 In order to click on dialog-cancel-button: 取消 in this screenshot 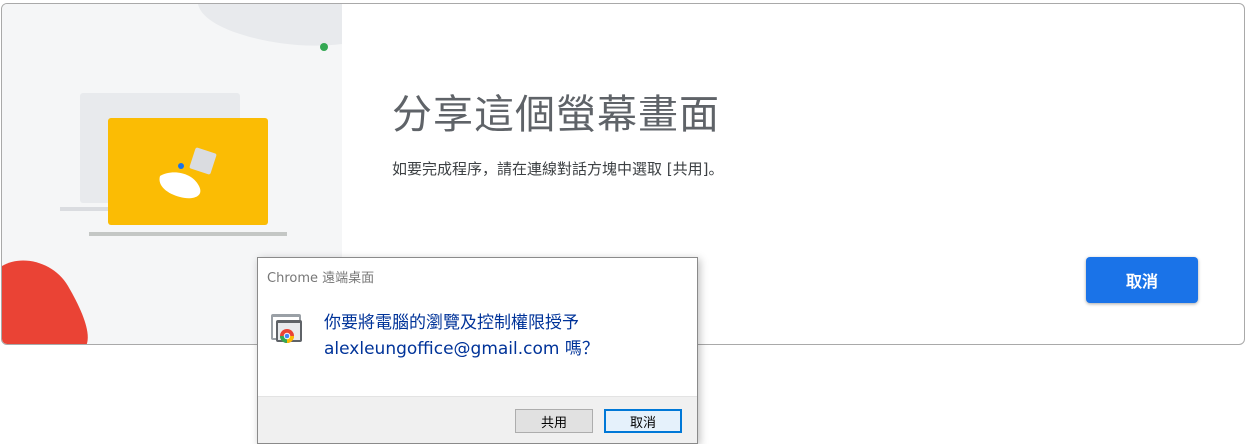, I will do `click(643, 421)`.